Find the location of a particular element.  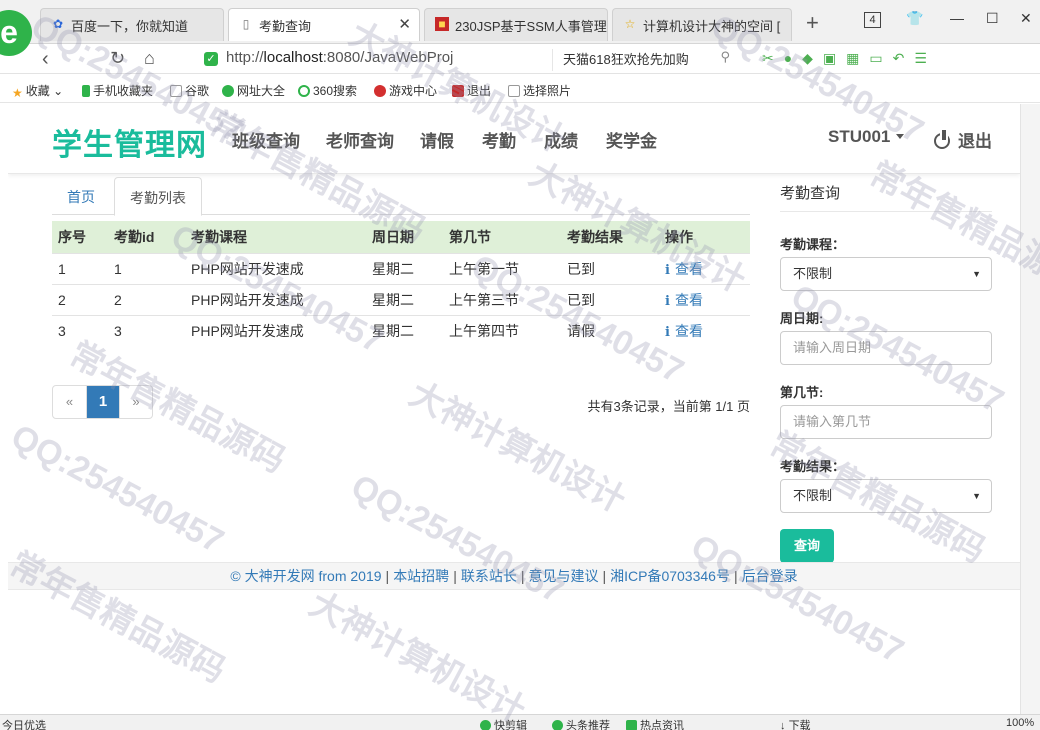

footer-link-jobs: 本站招聘 is located at coordinates (421, 576).